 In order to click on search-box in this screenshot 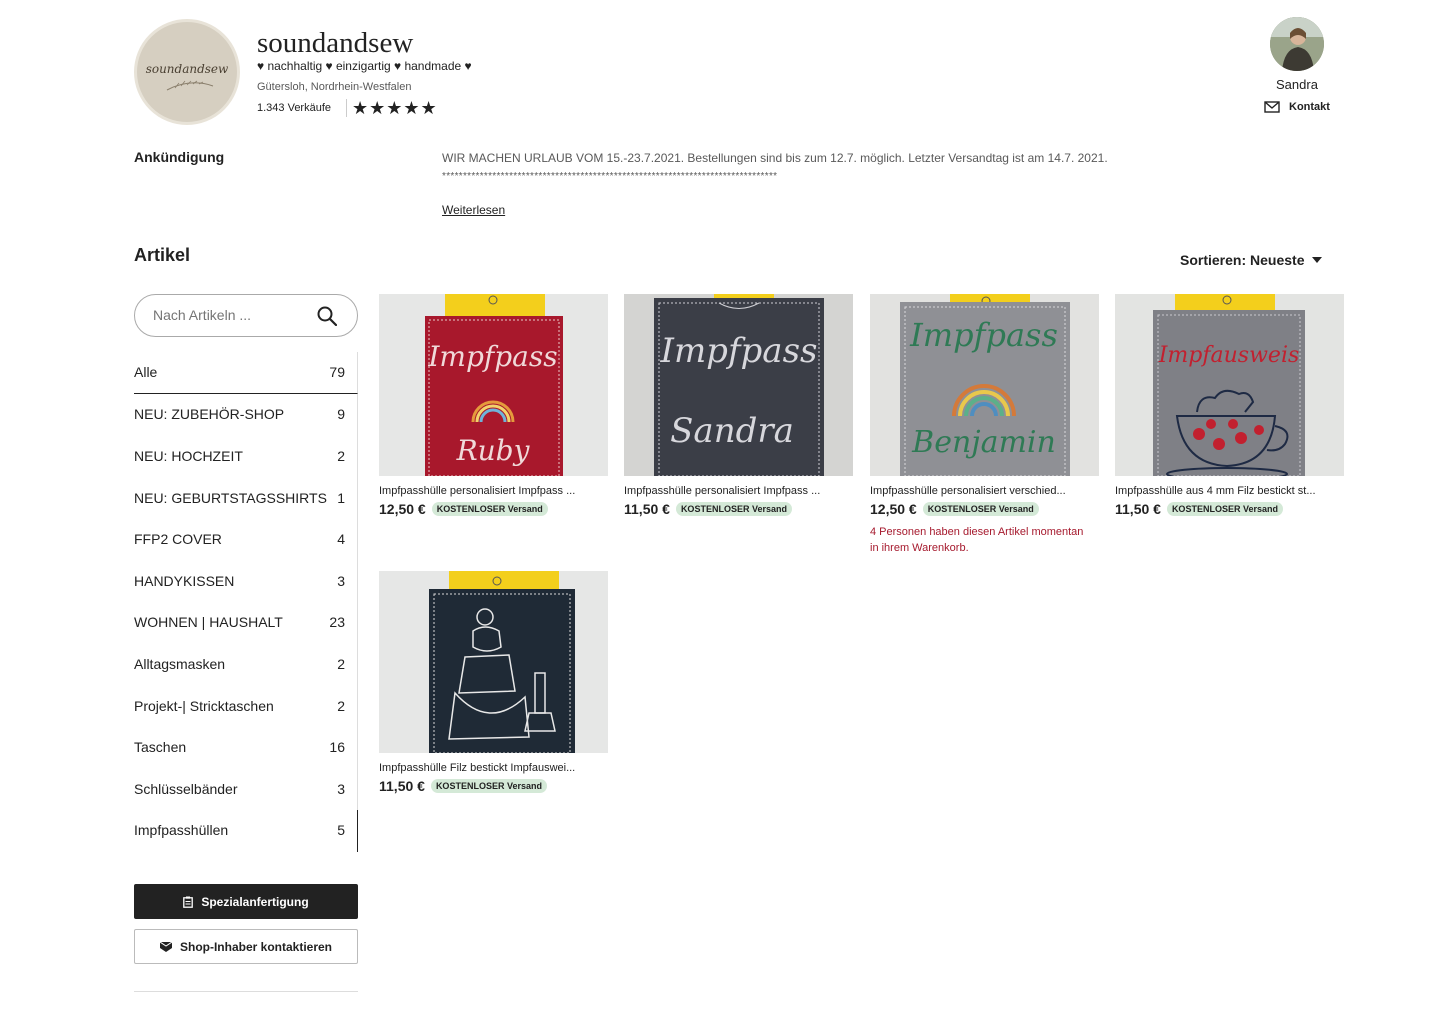, I will do `click(246, 315)`.